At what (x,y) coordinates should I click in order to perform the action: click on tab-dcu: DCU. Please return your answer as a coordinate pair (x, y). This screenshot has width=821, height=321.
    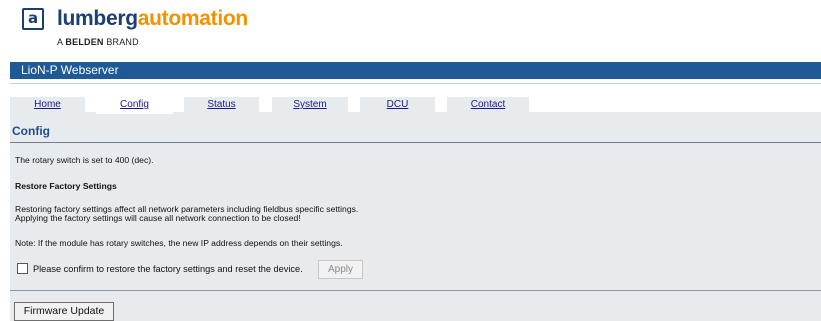
    Looking at the image, I should click on (397, 104).